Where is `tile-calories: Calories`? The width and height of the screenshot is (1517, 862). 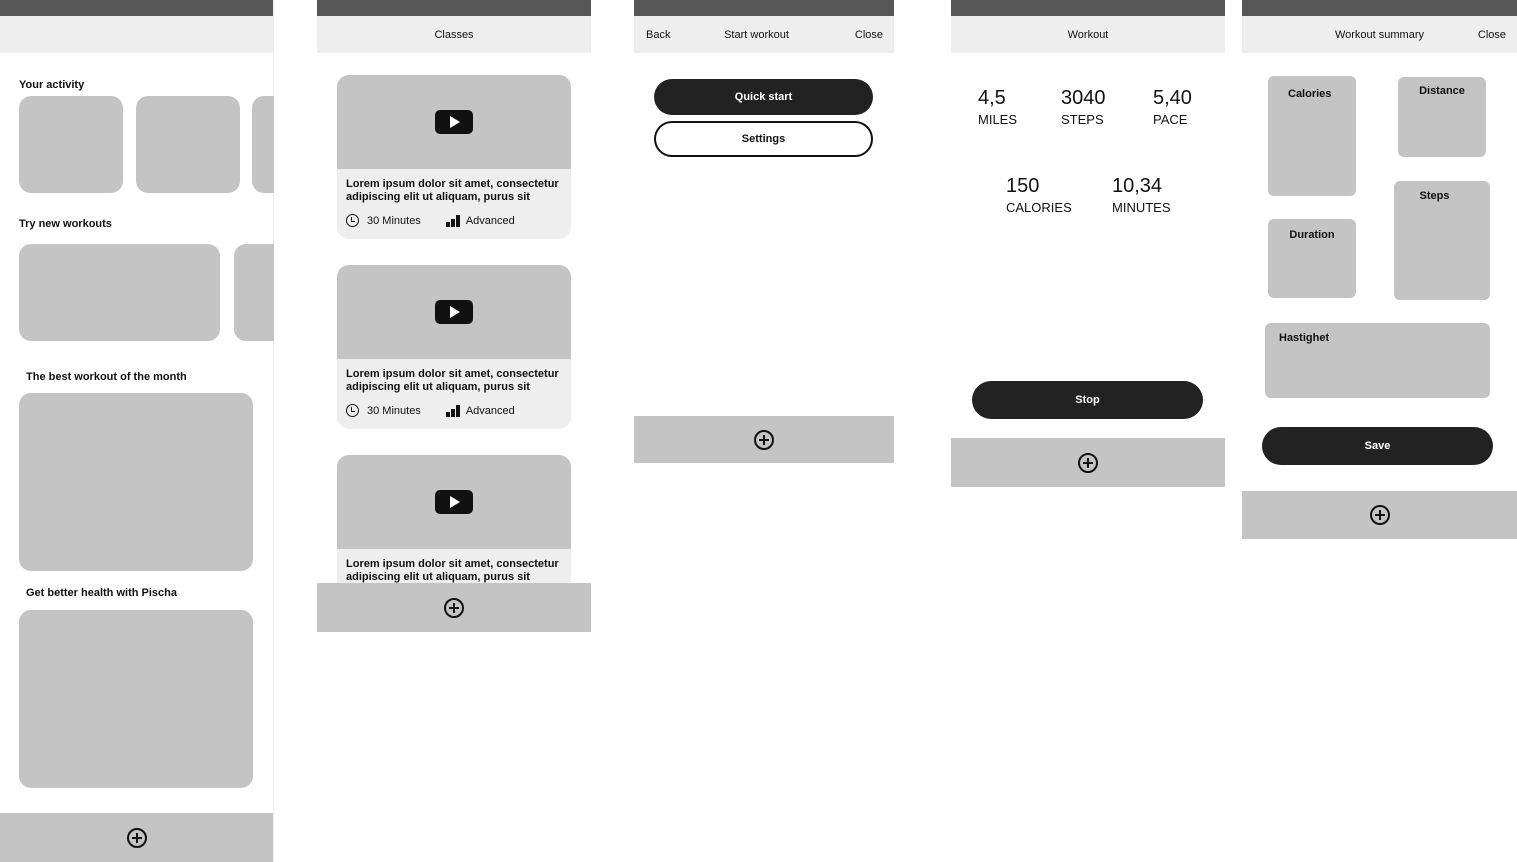 tile-calories: Calories is located at coordinates (1312, 136).